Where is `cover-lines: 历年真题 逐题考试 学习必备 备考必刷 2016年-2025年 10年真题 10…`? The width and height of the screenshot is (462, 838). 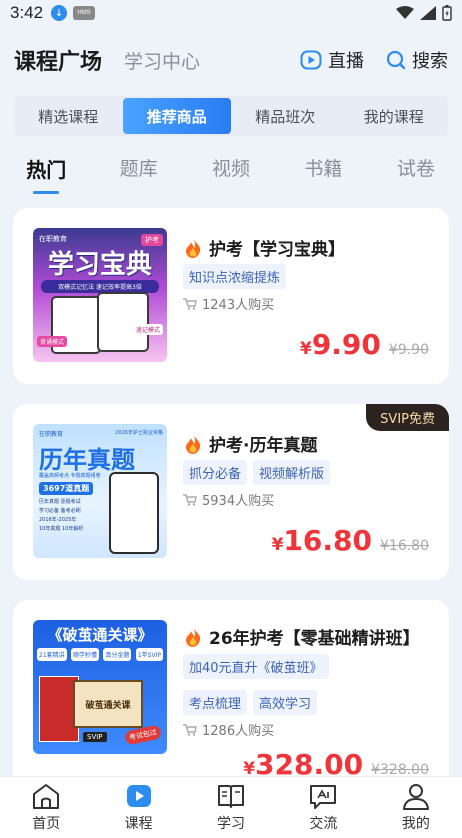 cover-lines: 历年真题 逐题考试 学习必备 备考必刷 2016年-2025年 10年真题 10… is located at coordinates (70, 516).